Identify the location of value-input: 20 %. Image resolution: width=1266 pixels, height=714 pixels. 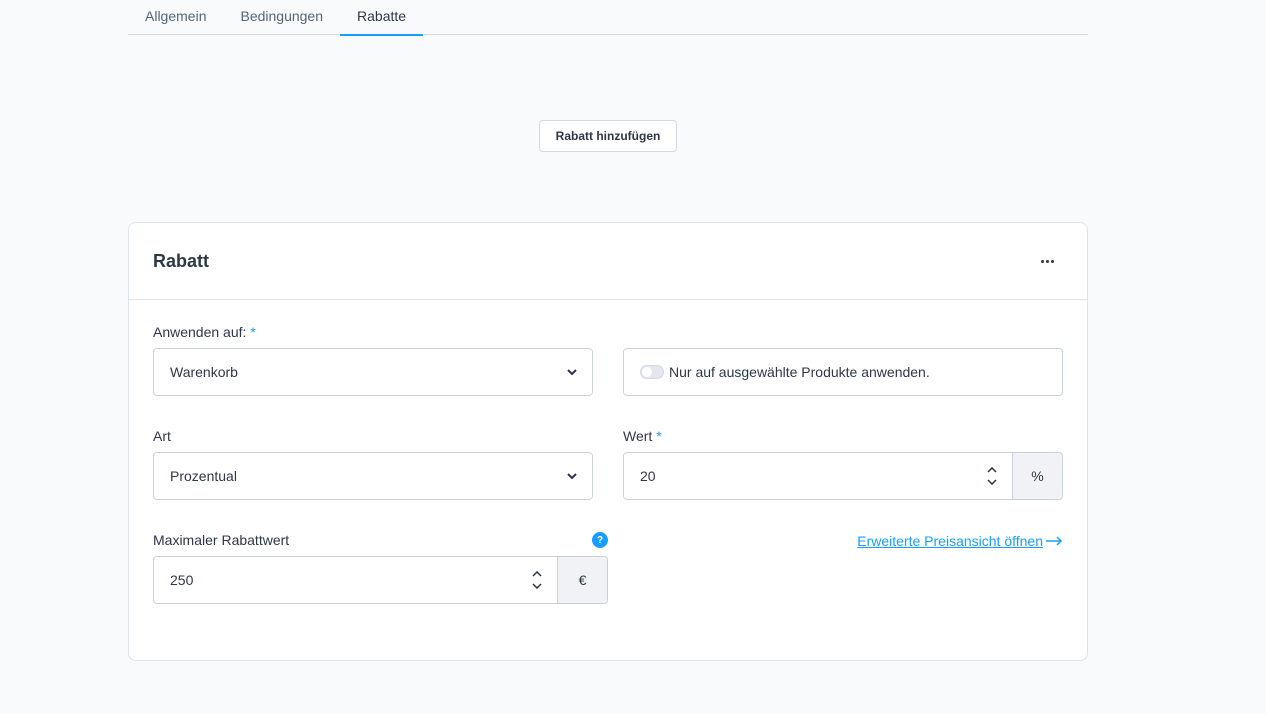
(843, 476).